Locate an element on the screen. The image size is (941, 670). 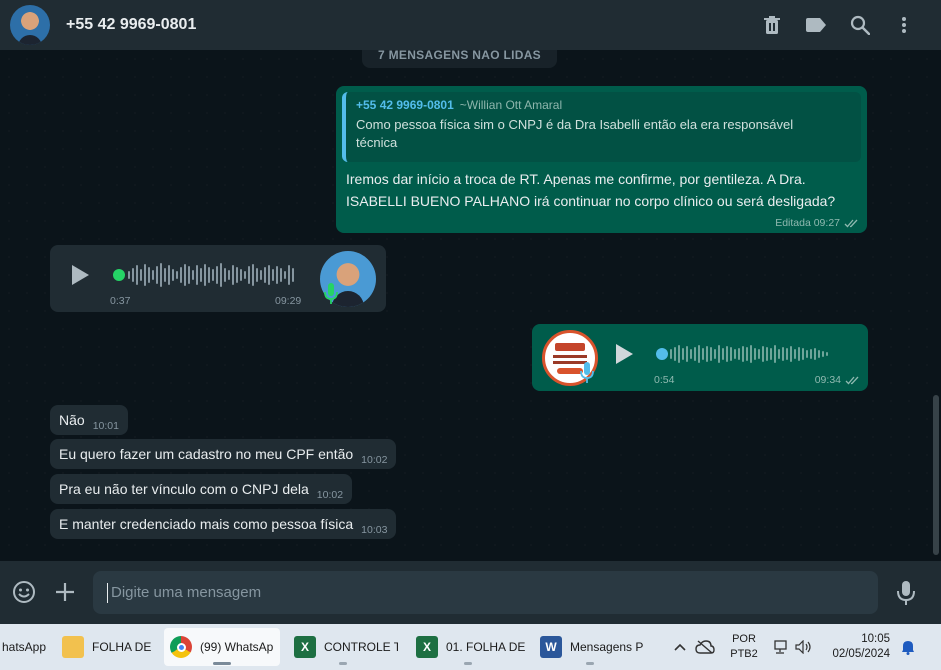
header-actions is located at coordinates (846, 25).